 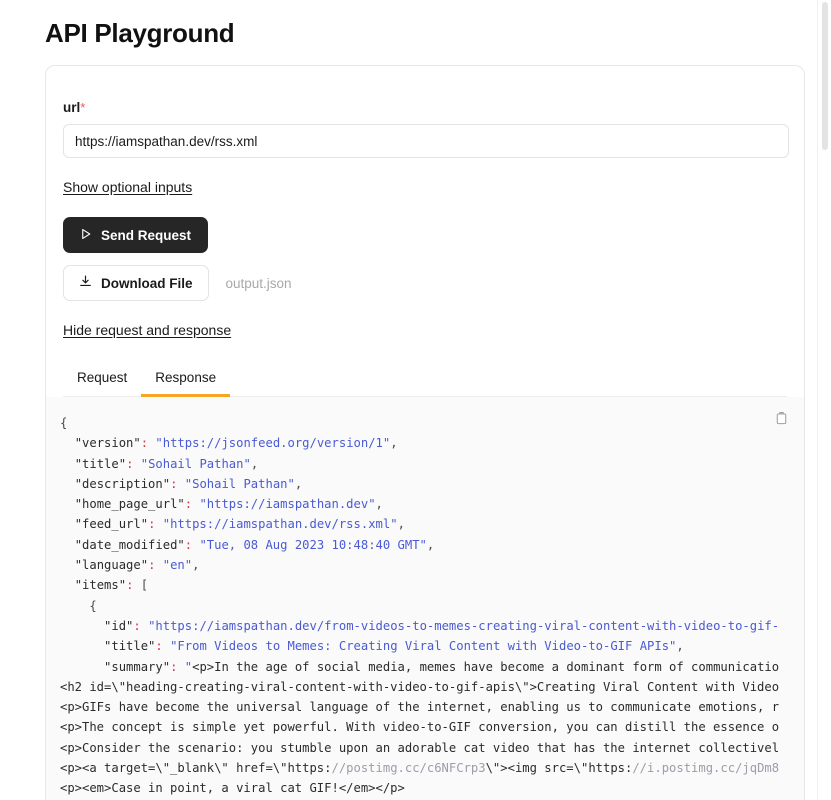 What do you see at coordinates (85, 283) in the screenshot?
I see `download-icon` at bounding box center [85, 283].